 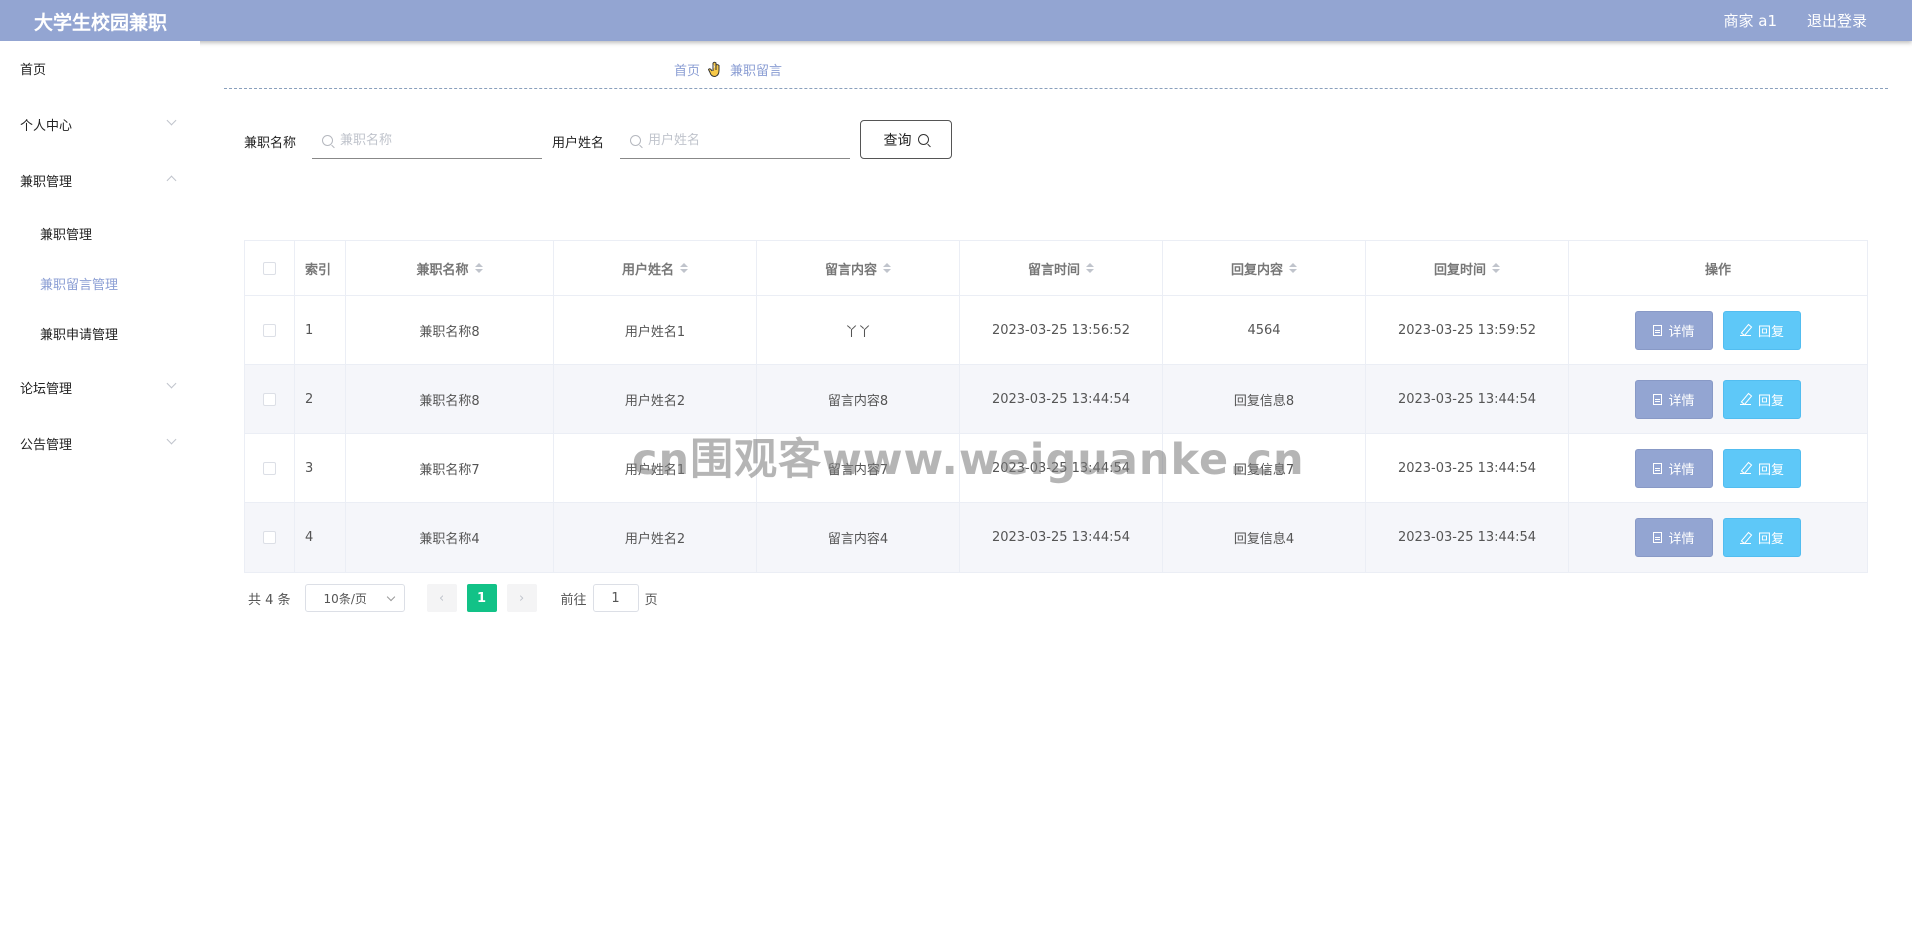 I want to click on column-header: 索引, so click(x=320, y=268).